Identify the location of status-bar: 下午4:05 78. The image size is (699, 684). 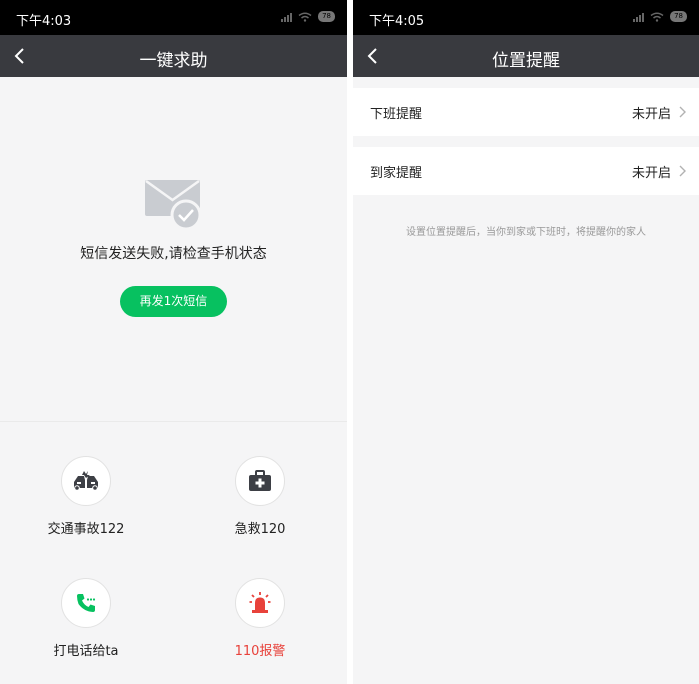
(526, 17).